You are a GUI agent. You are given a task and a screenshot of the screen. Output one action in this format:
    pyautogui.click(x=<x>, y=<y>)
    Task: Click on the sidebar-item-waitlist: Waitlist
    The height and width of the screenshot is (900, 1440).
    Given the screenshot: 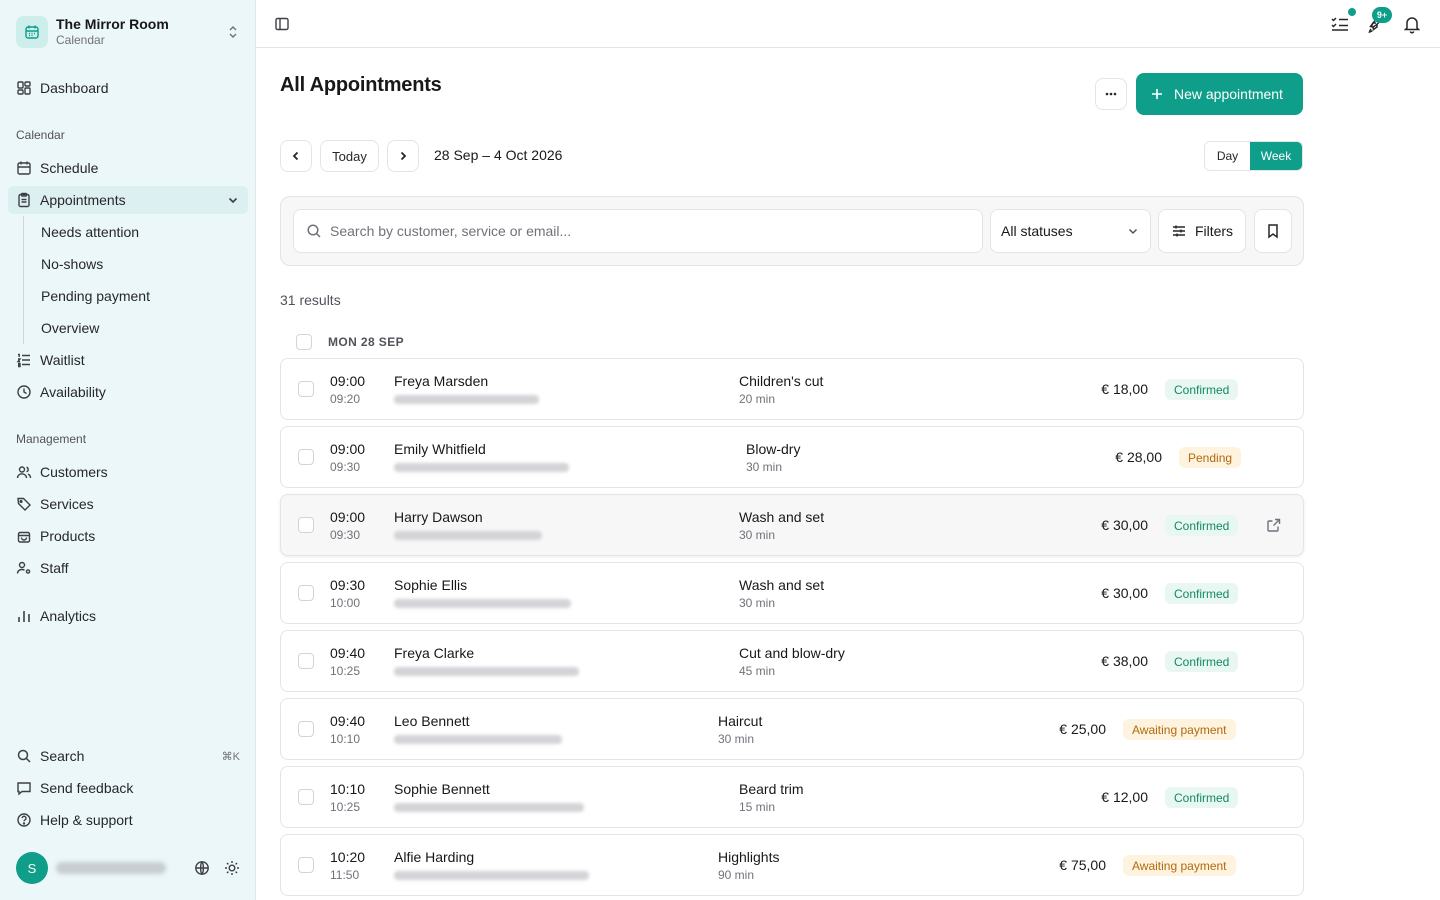 What is the action you would take?
    pyautogui.click(x=128, y=360)
    